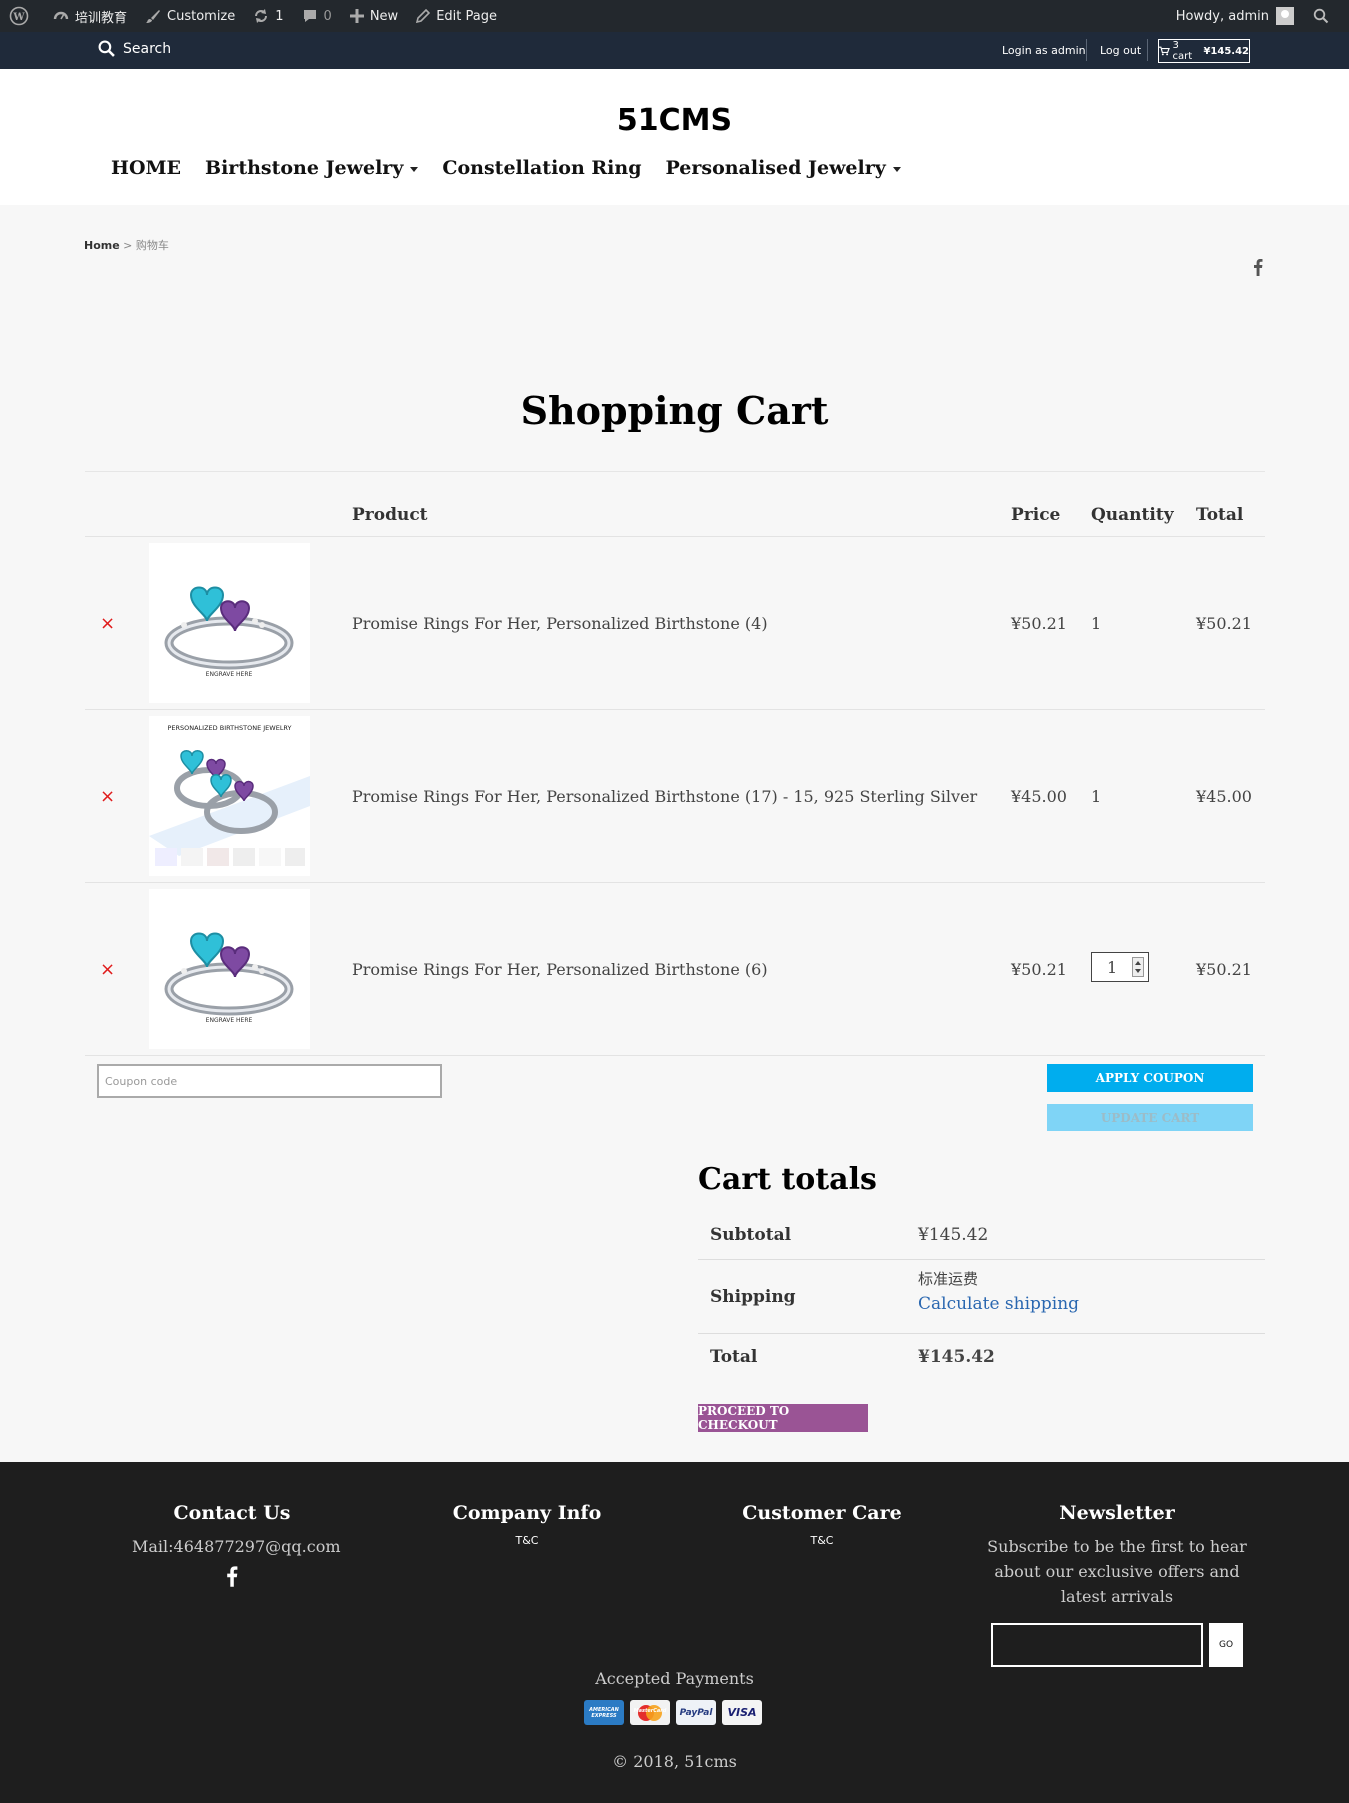 This screenshot has width=1349, height=1803. Describe the element at coordinates (268, 16) in the screenshot. I see `updates-link: 1` at that location.